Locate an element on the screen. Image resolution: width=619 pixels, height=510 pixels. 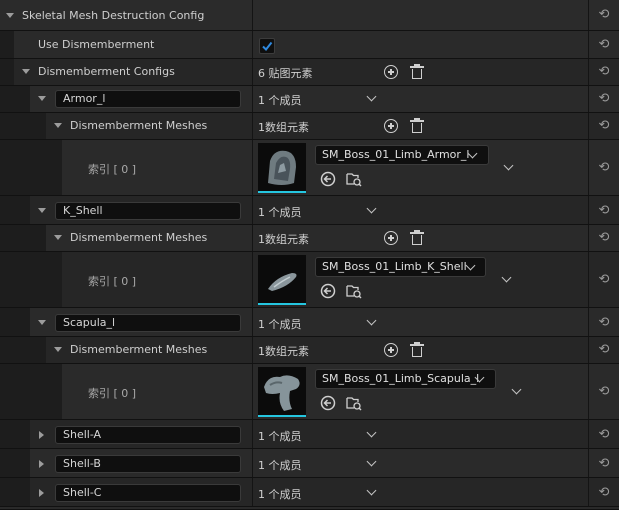
config-entry-row: Shell-A 1 个成员 ⟲ is located at coordinates (309, 434).